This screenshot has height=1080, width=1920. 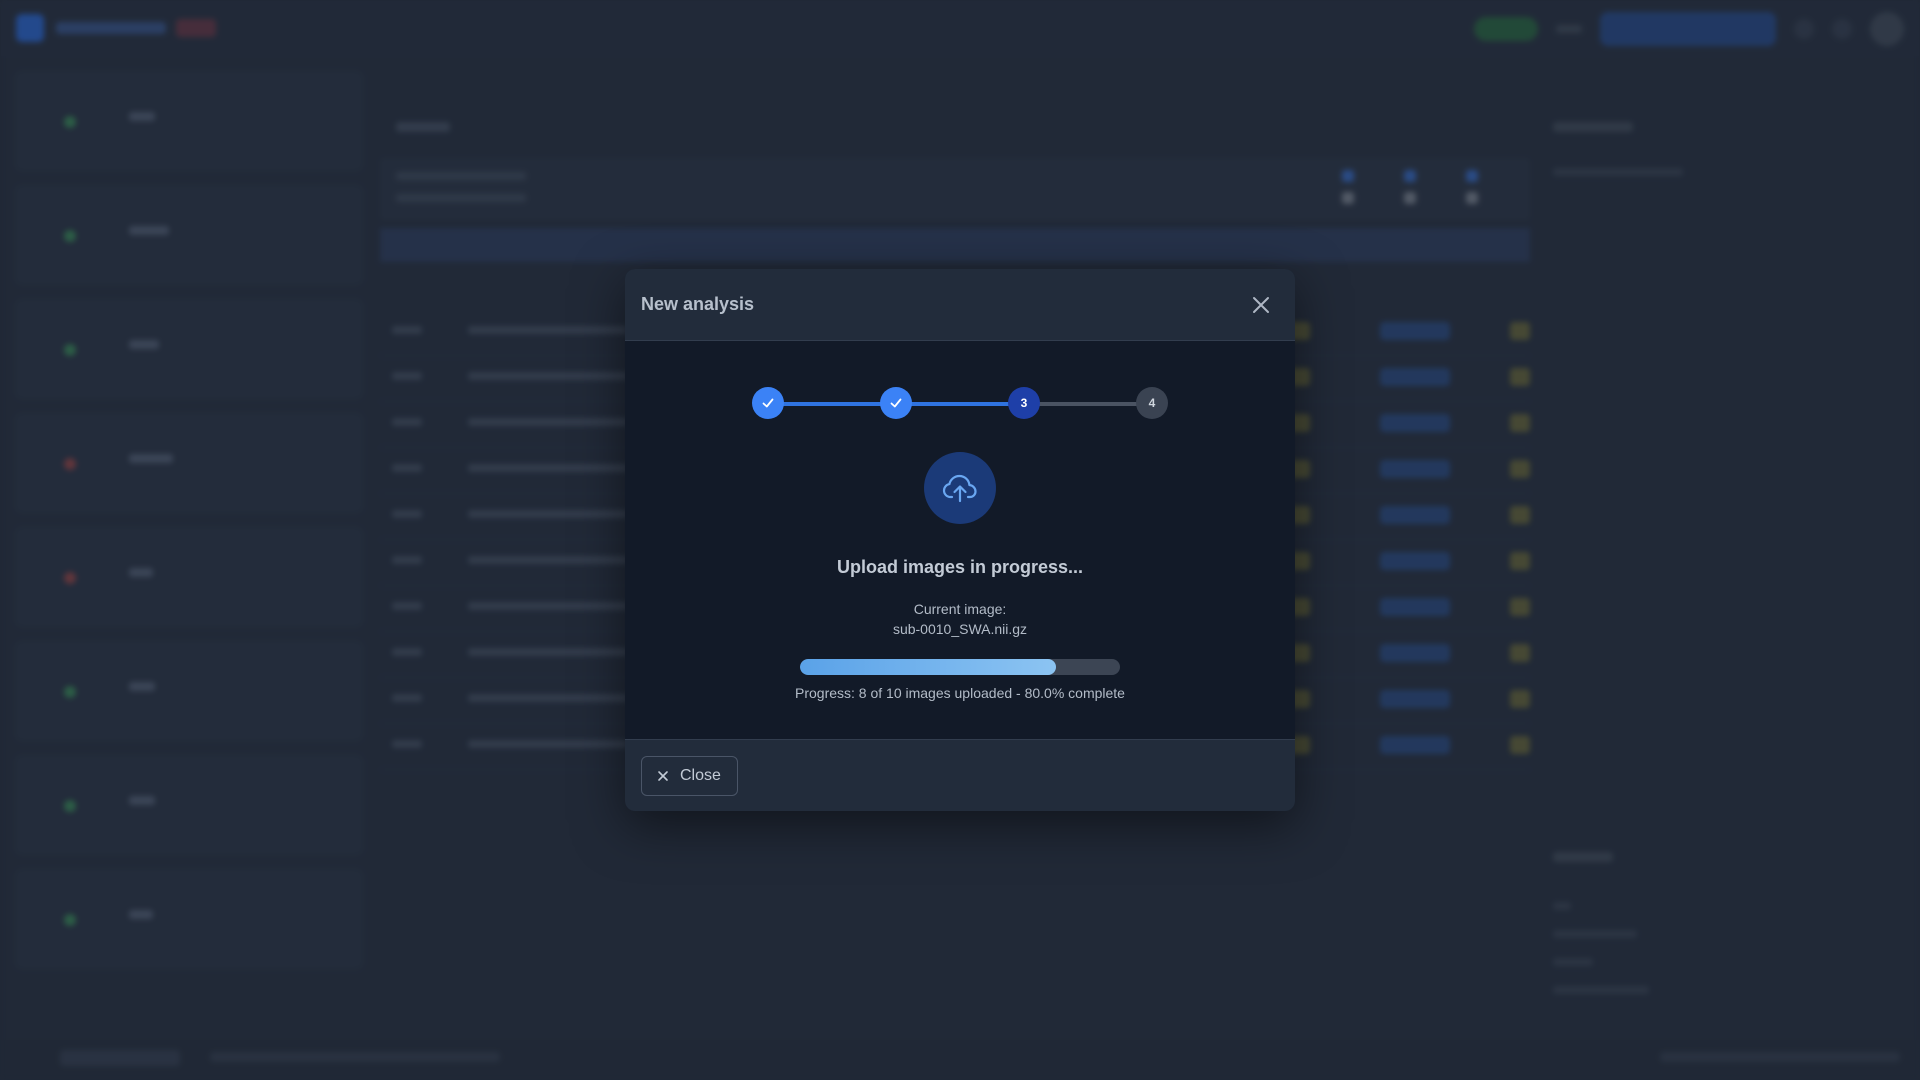 What do you see at coordinates (1152, 403) in the screenshot?
I see `step-4-pending: 4` at bounding box center [1152, 403].